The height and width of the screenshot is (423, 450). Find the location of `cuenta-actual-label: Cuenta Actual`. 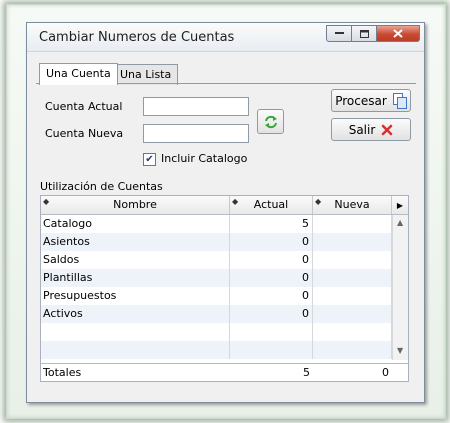

cuenta-actual-label: Cuenta Actual is located at coordinates (84, 106).